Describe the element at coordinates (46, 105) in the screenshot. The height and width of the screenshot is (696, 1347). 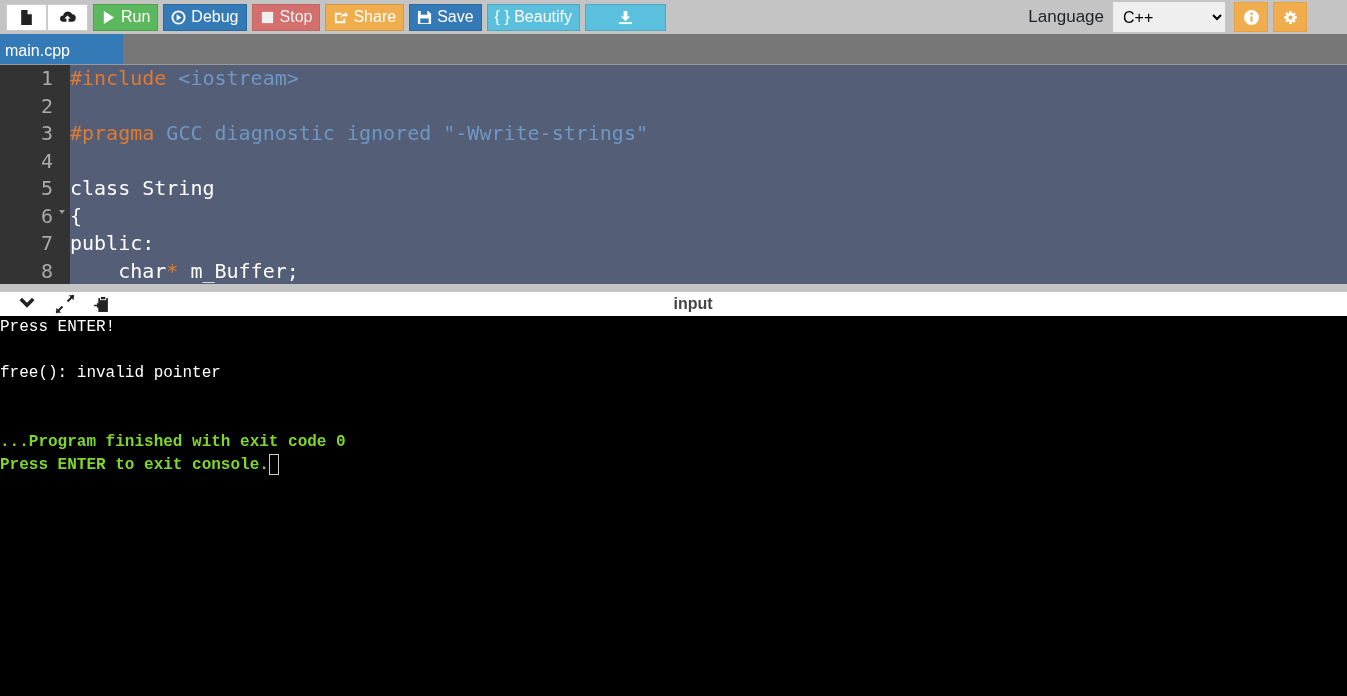
I see `line-number: 2` at that location.